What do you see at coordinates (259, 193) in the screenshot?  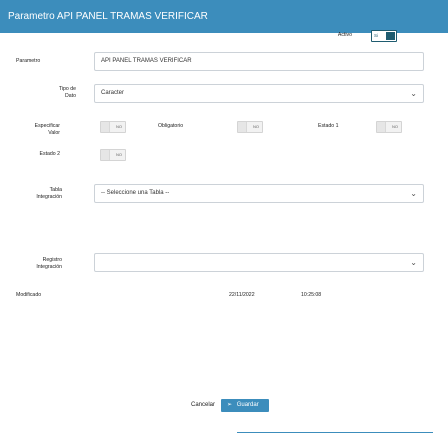 I see `tabla-integracion-select: -- Seleccione una Tabla -- ⌄` at bounding box center [259, 193].